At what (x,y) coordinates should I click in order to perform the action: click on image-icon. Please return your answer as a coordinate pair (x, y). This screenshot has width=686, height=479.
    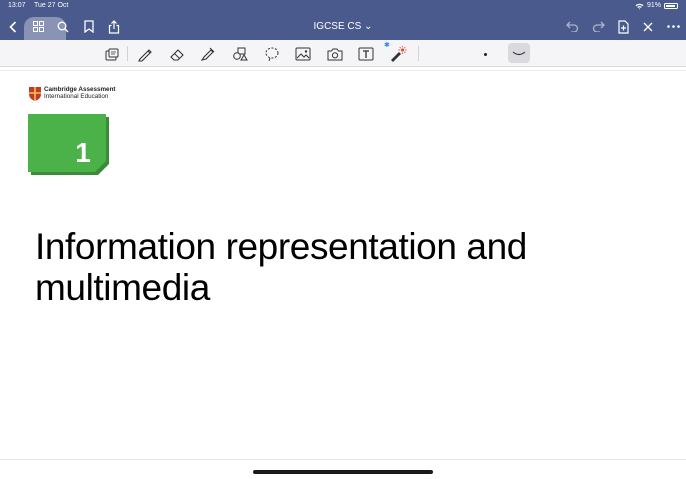
    Looking at the image, I should click on (303, 54).